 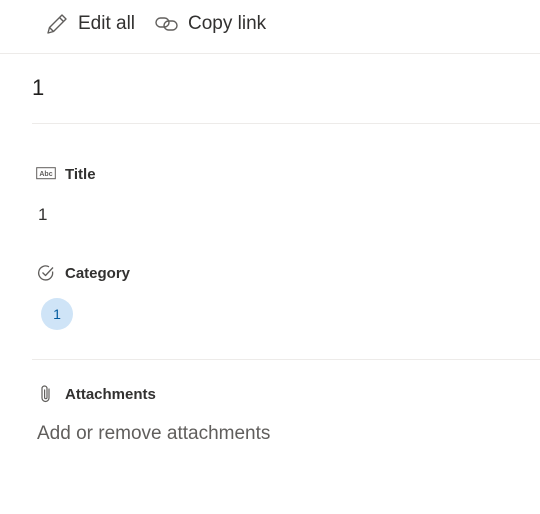 I want to click on attachments-label-text: Attachments, so click(x=110, y=394).